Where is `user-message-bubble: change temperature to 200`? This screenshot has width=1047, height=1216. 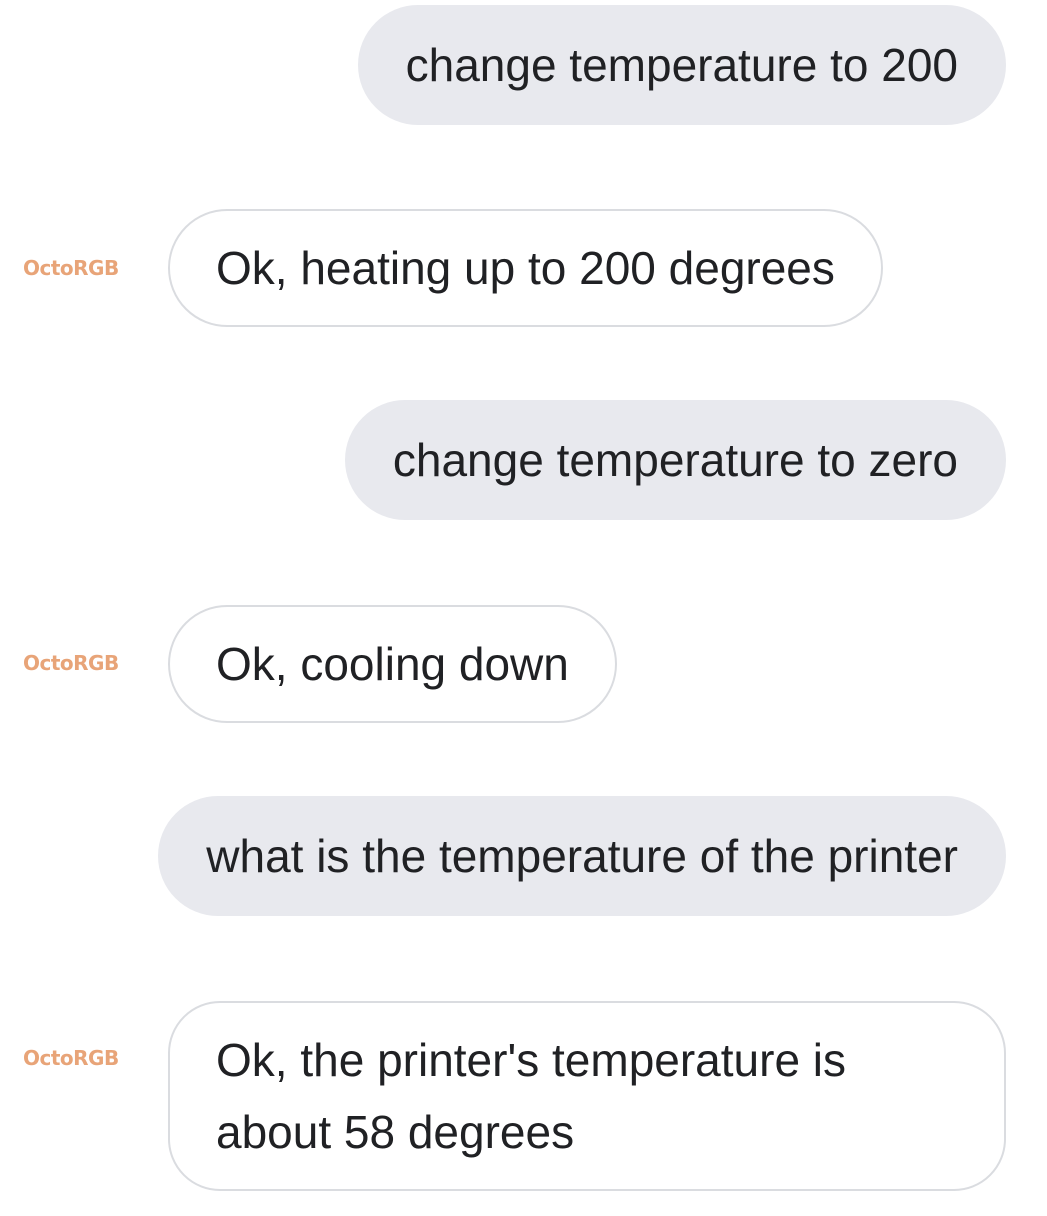 user-message-bubble: change temperature to 200 is located at coordinates (681, 65).